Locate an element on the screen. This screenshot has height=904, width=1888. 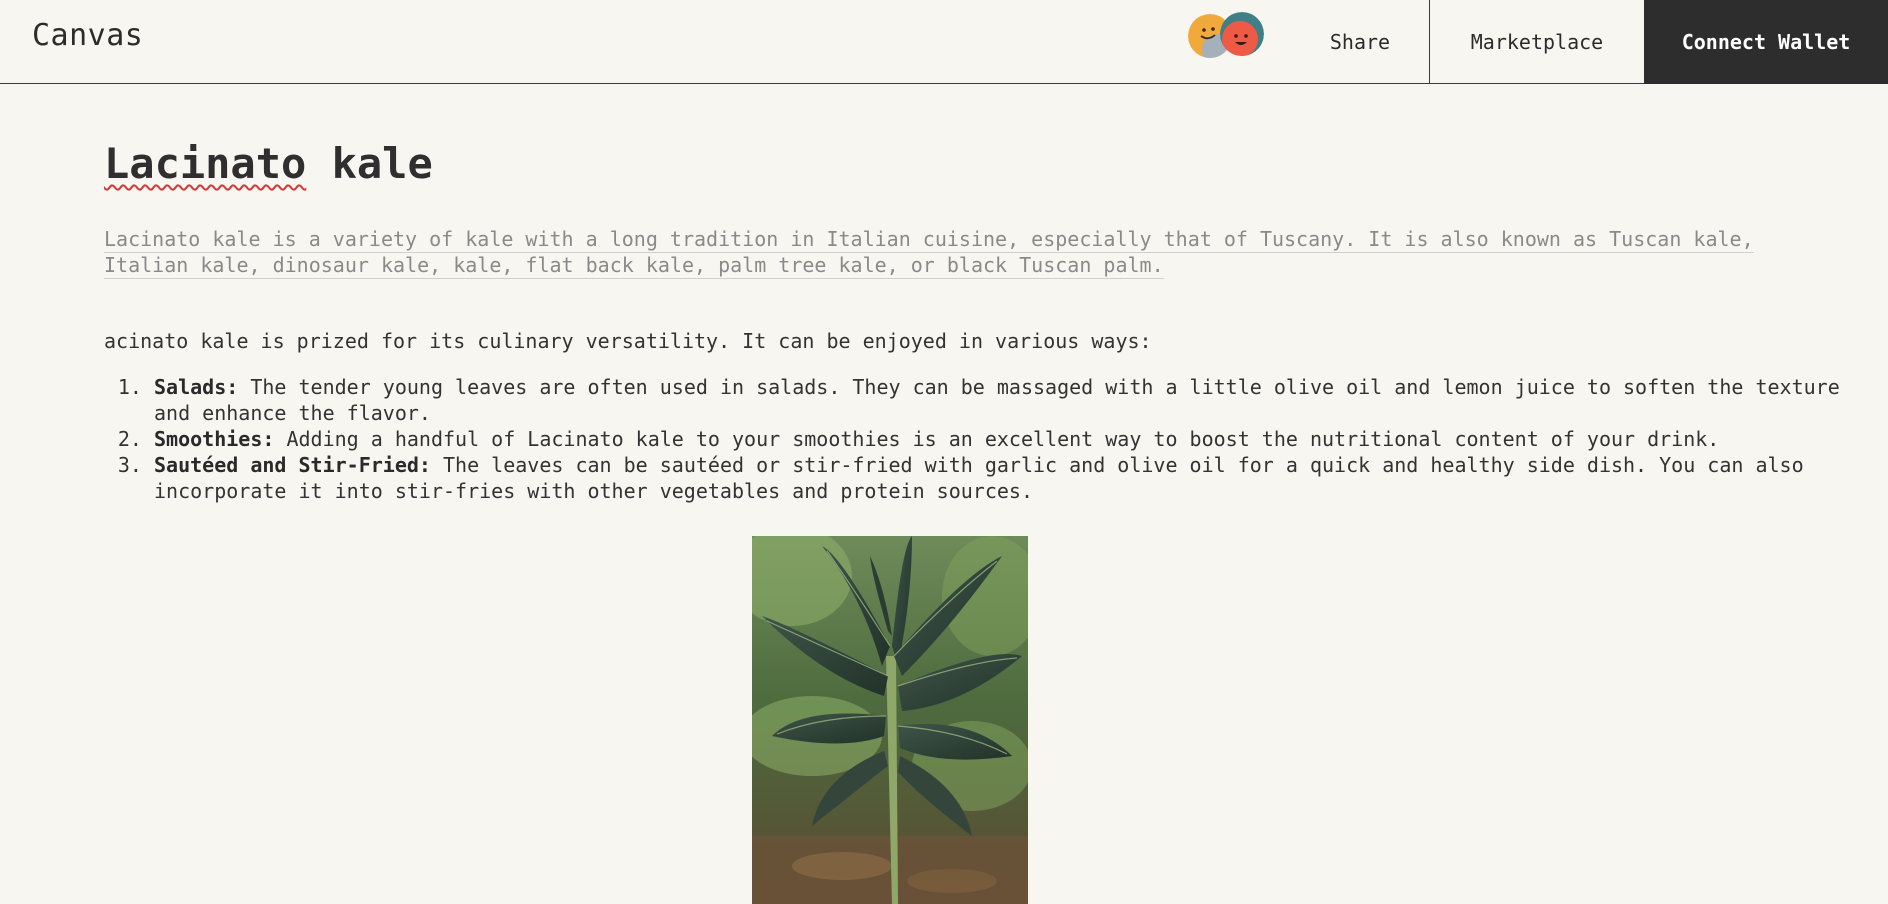
brand-logo: Canvas is located at coordinates (87, 35).